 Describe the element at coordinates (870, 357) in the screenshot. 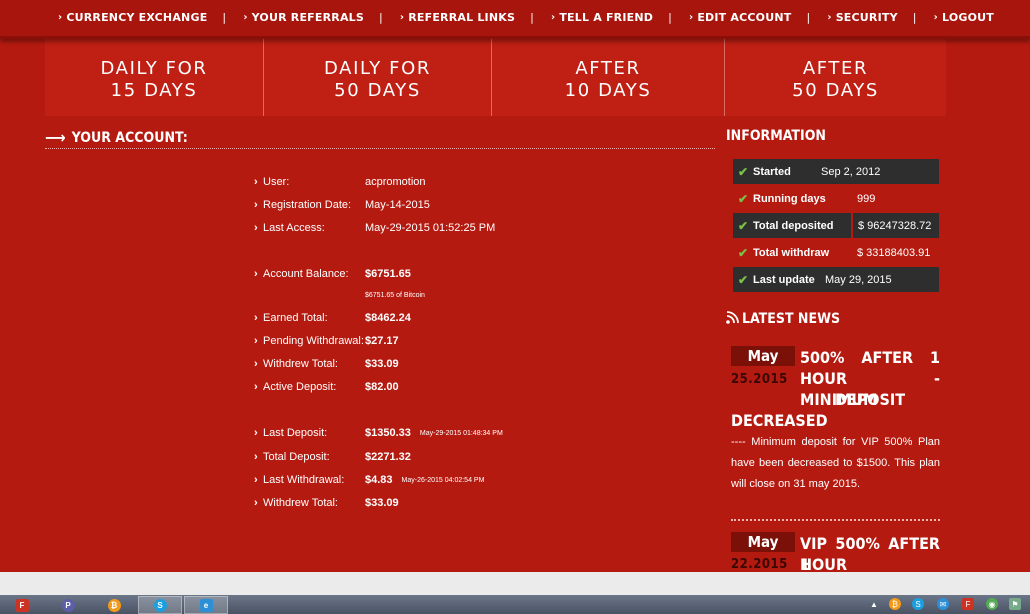

I see `news-headline-line: 500% AFTER 1` at that location.